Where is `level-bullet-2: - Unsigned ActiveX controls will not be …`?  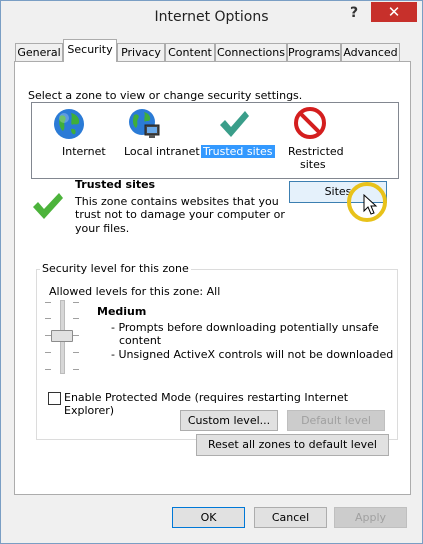
level-bullet-2: - Unsigned ActiveX controls will not be … is located at coordinates (252, 354).